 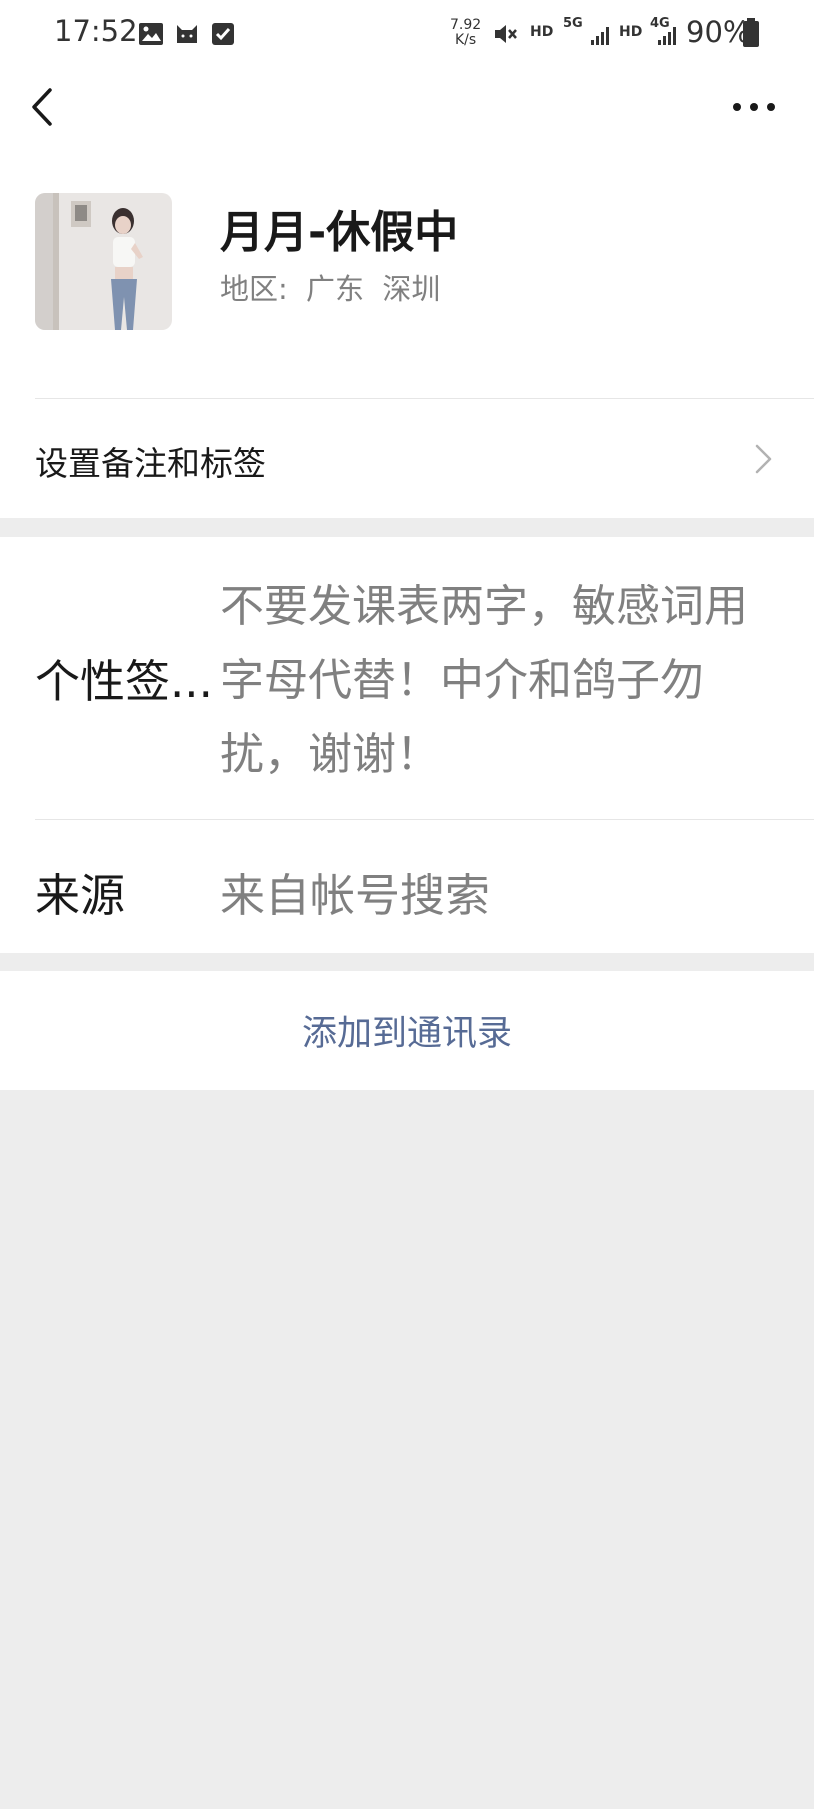 I want to click on status-time: 17:52, so click(x=96, y=31).